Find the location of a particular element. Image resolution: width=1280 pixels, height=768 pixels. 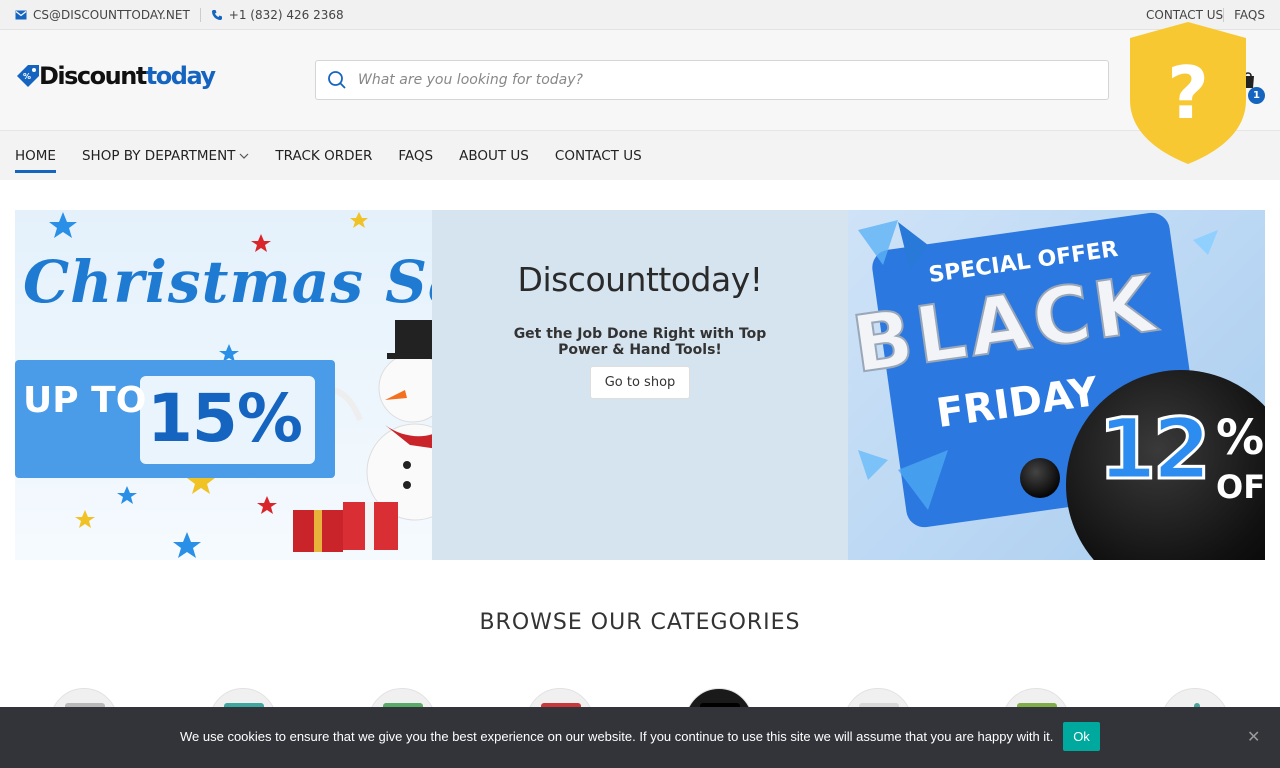

nav-home: HOME is located at coordinates (35, 156).